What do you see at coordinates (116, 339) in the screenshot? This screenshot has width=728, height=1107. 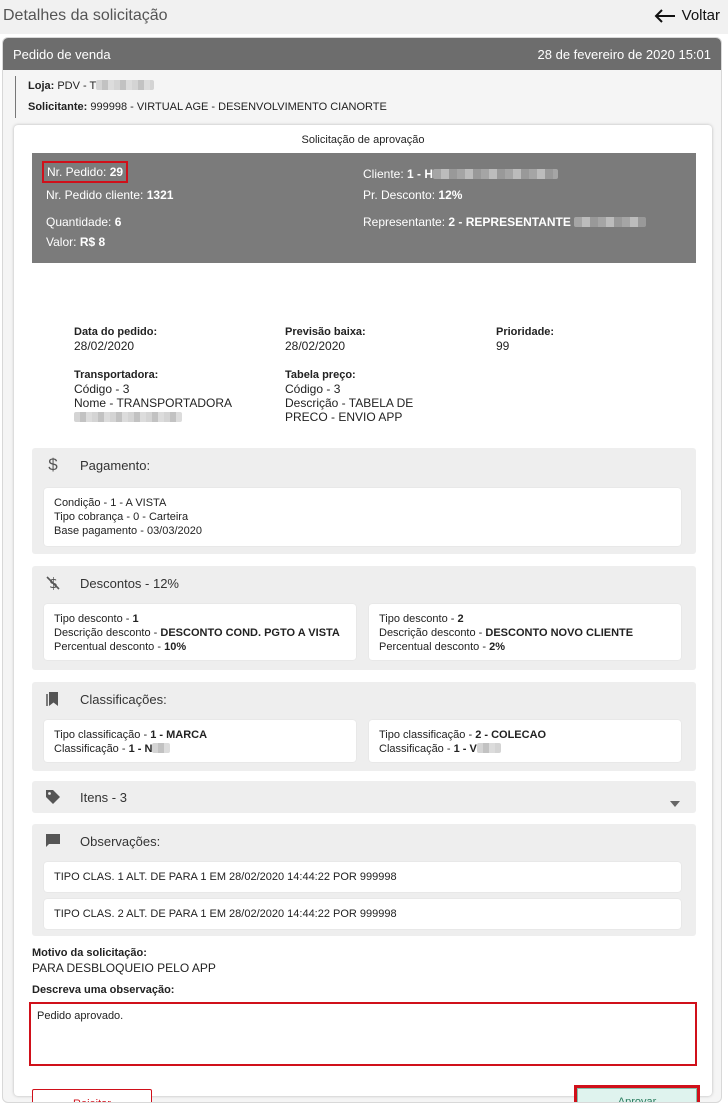 I see `data-pedido: Data do pedido: 28/02/2020` at bounding box center [116, 339].